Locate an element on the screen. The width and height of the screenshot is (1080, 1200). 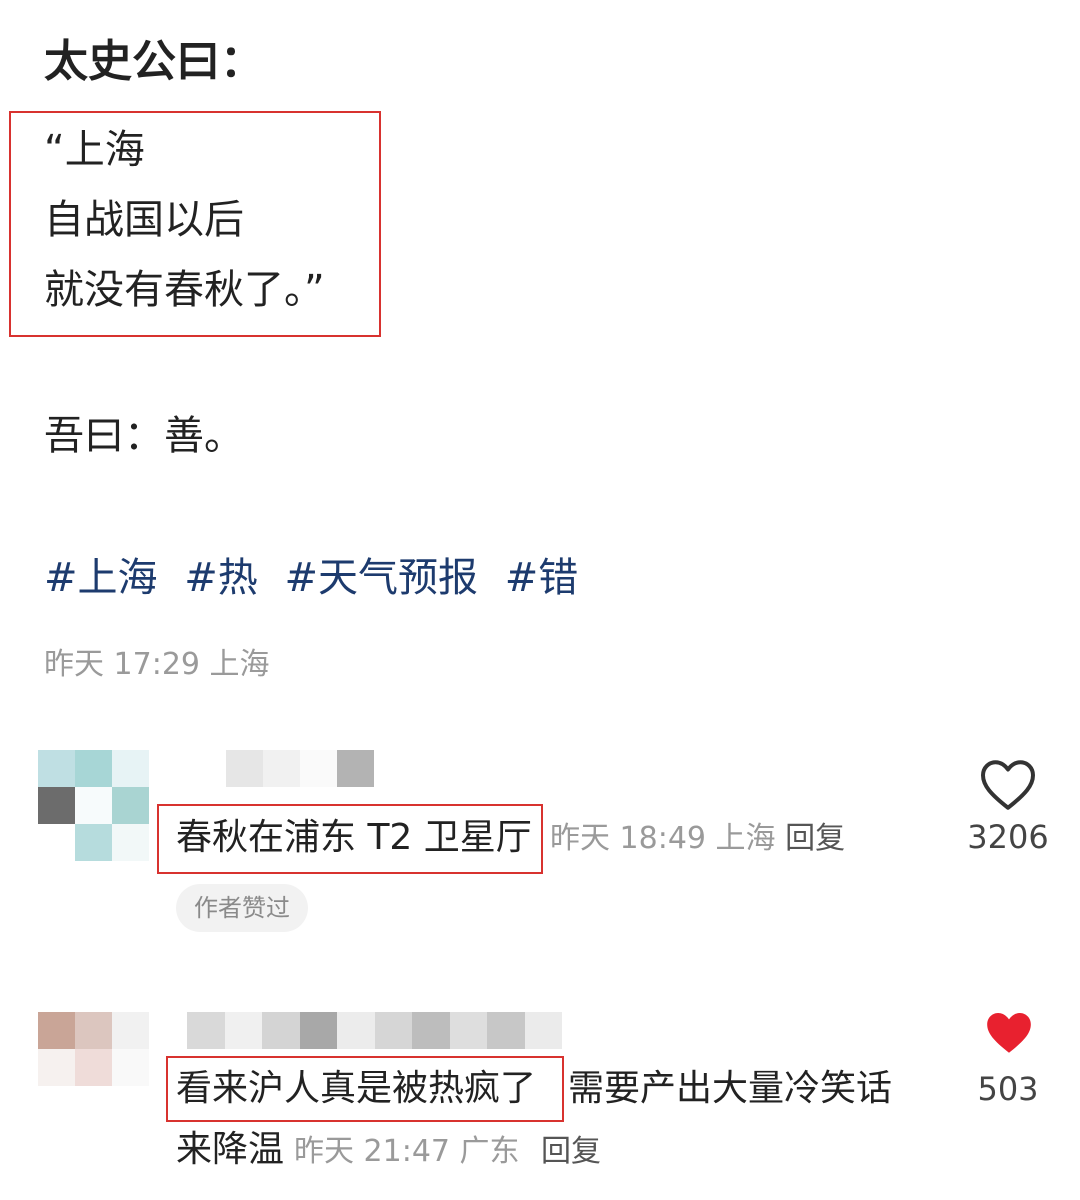
post-meta: 昨天 17:29 上海 is located at coordinates (157, 664).